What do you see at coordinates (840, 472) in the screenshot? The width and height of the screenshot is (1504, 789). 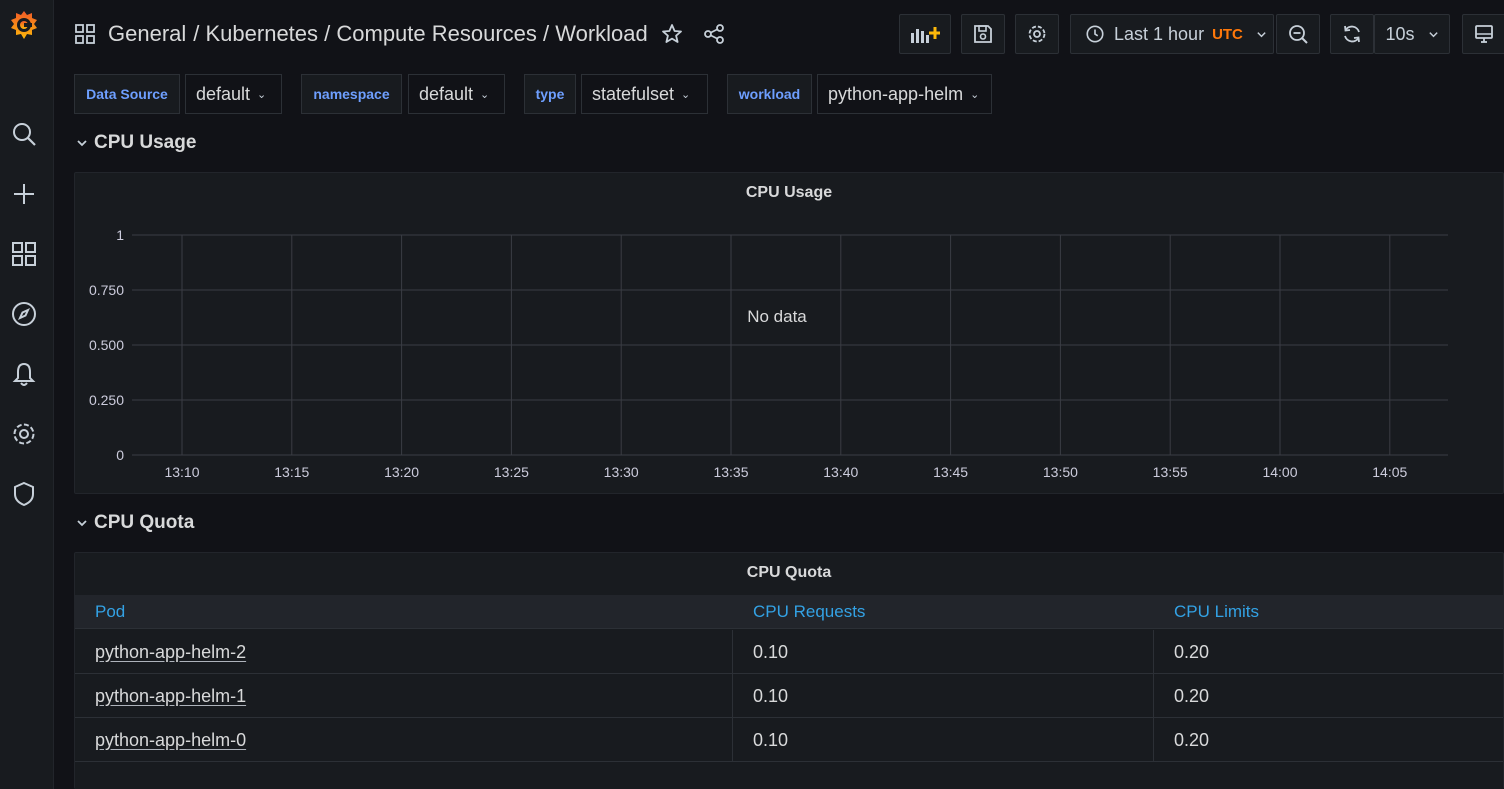 I see `x-tick-label: 13:40` at bounding box center [840, 472].